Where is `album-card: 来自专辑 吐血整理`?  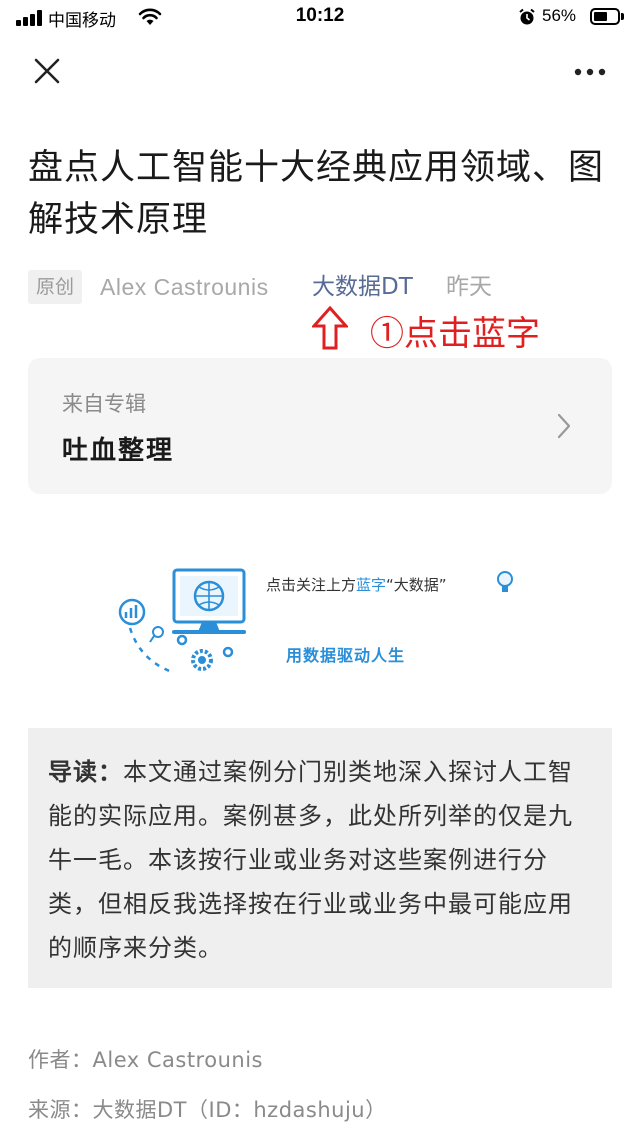
album-card: 来自专辑 吐血整理 is located at coordinates (320, 426).